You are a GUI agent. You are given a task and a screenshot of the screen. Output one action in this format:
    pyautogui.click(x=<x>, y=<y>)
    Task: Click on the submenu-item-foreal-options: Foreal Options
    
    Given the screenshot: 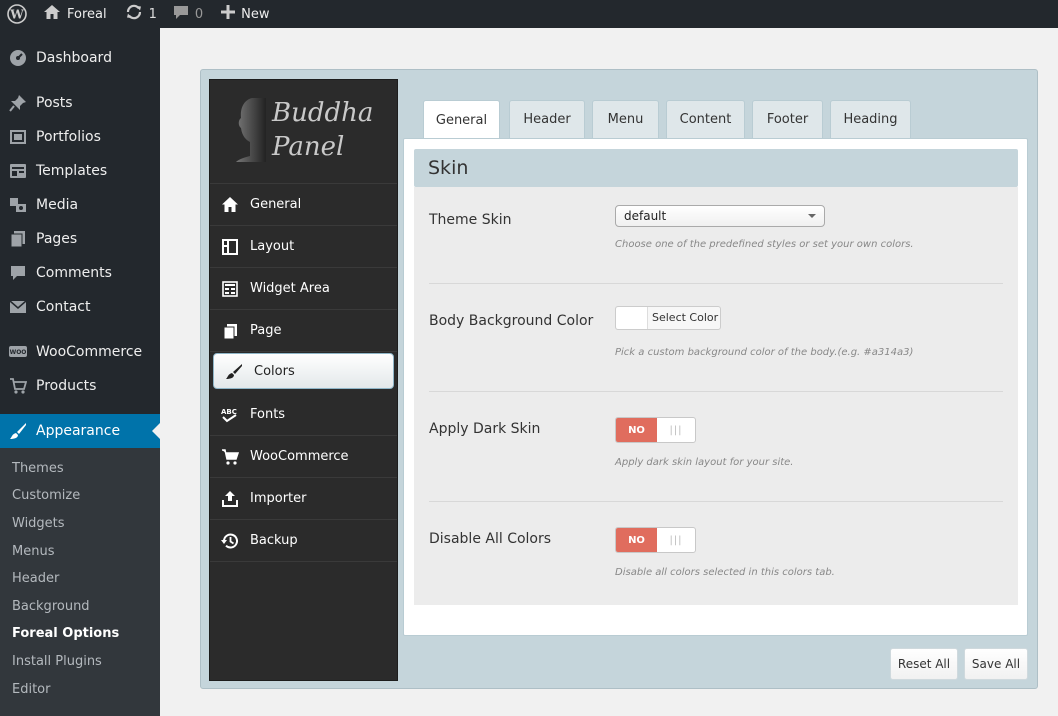 What is the action you would take?
    pyautogui.click(x=65, y=634)
    